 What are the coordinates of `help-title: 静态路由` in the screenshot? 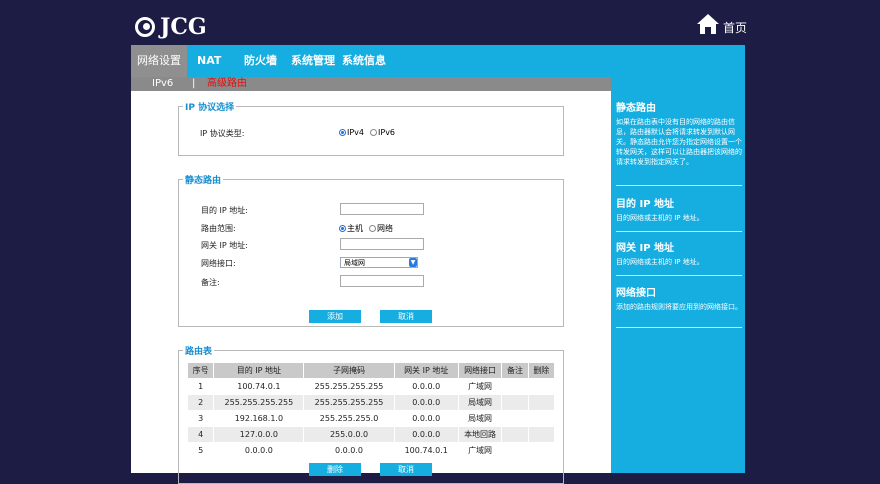 It's located at (636, 108).